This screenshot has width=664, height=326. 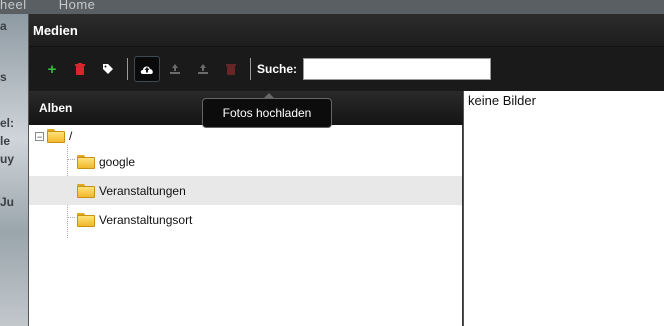 What do you see at coordinates (346, 30) in the screenshot?
I see `dialog-titlebar: Medien` at bounding box center [346, 30].